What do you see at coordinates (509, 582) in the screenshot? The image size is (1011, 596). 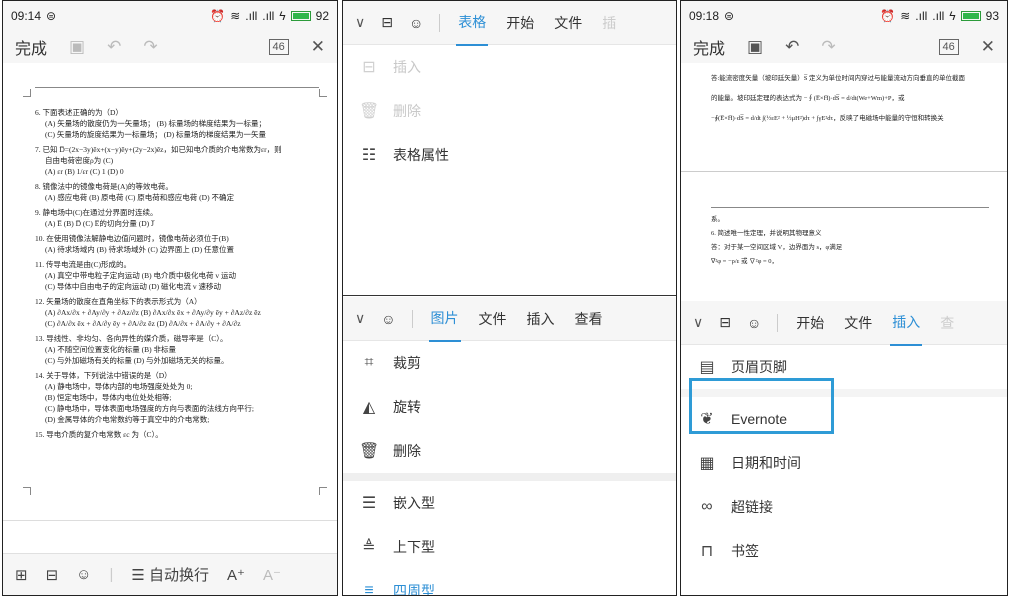 I see `menu-item-square-wrap: ≡ 四周型` at bounding box center [509, 582].